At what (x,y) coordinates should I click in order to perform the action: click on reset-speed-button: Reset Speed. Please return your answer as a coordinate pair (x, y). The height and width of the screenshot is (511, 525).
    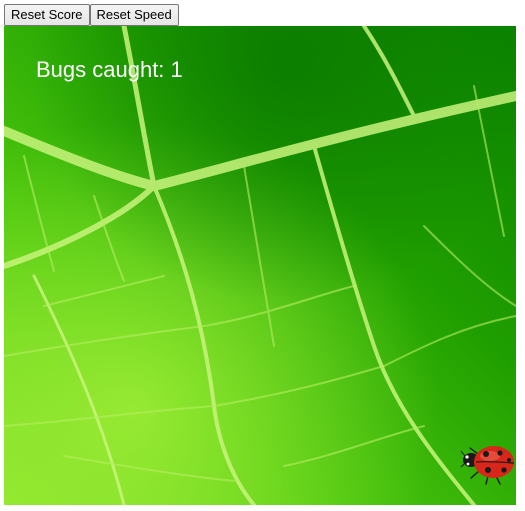
    Looking at the image, I should click on (134, 15).